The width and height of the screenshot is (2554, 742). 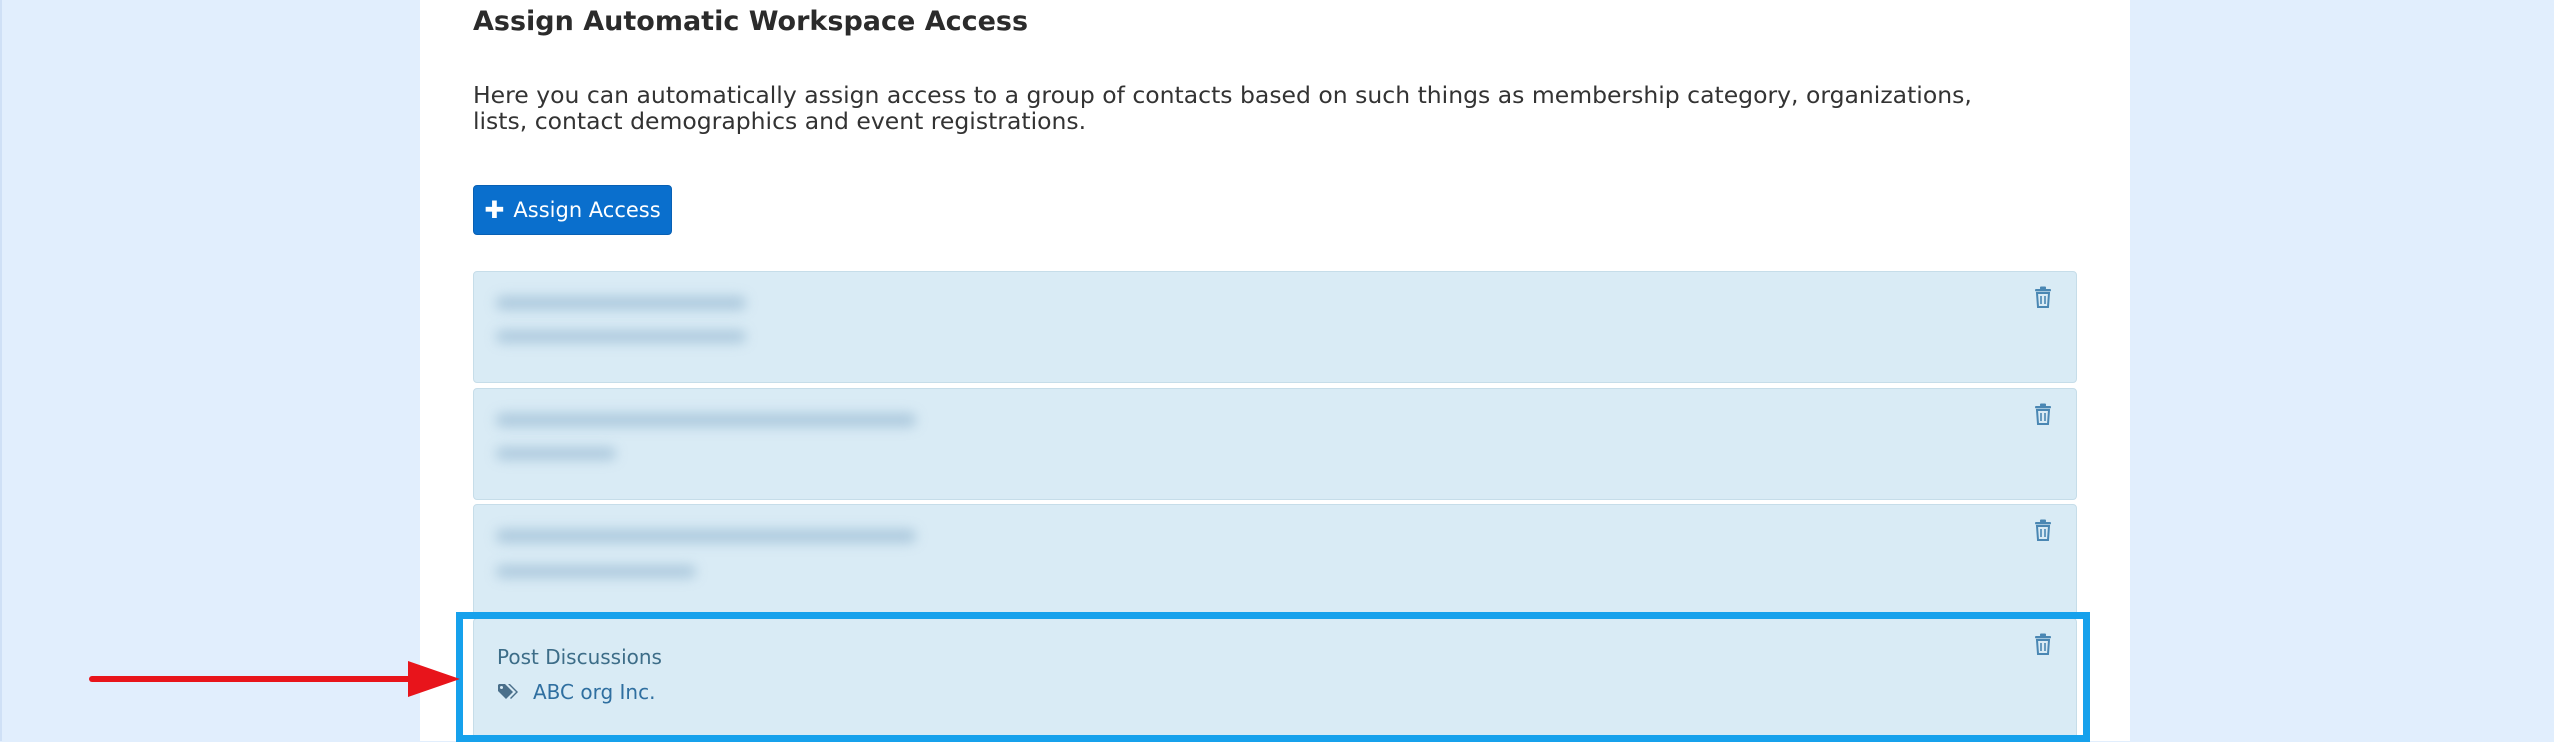 I want to click on tags-icon, so click(x=508, y=691).